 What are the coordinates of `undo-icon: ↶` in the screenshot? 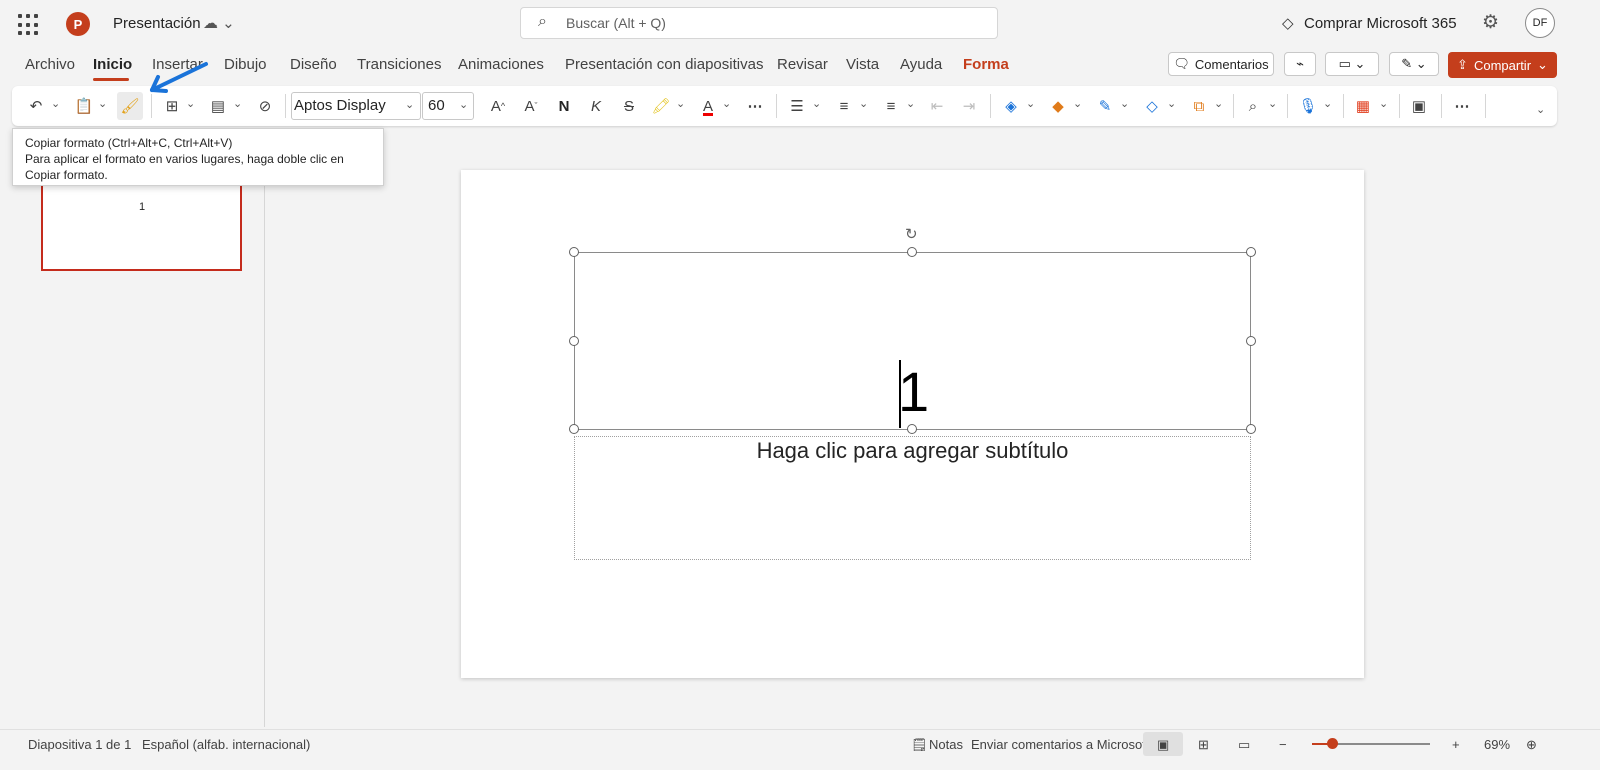 It's located at (36, 106).